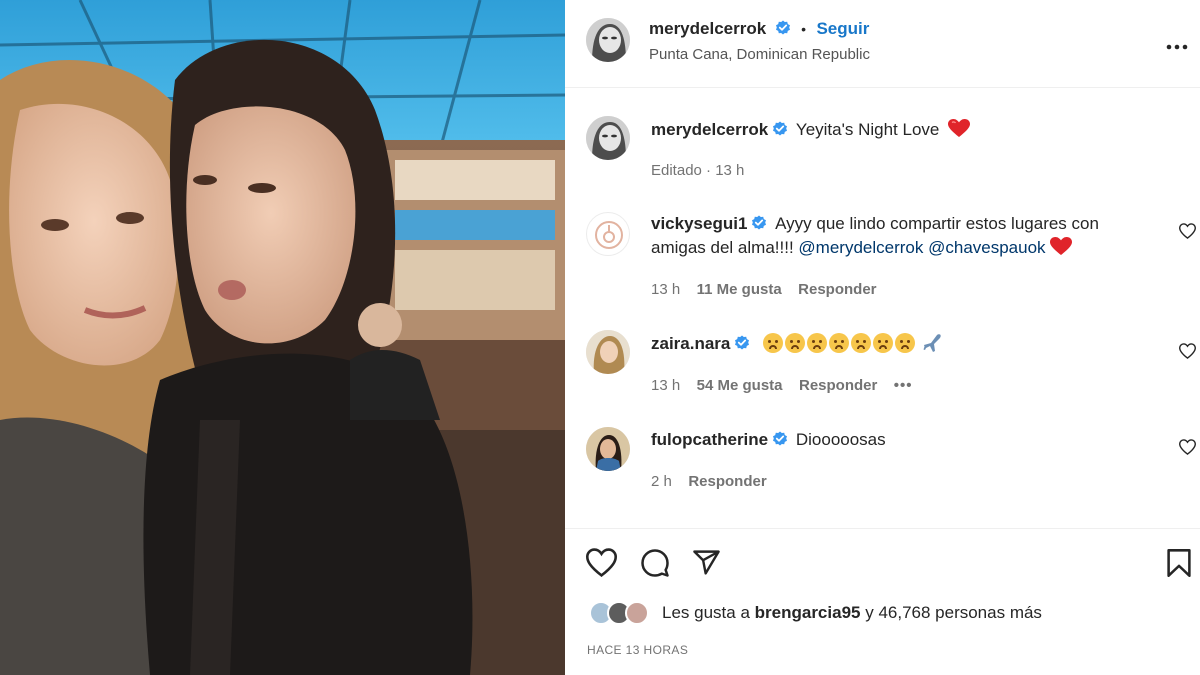 Image resolution: width=1200 pixels, height=675 pixels. Describe the element at coordinates (840, 439) in the screenshot. I see `comment-text: Diooooosas` at that location.